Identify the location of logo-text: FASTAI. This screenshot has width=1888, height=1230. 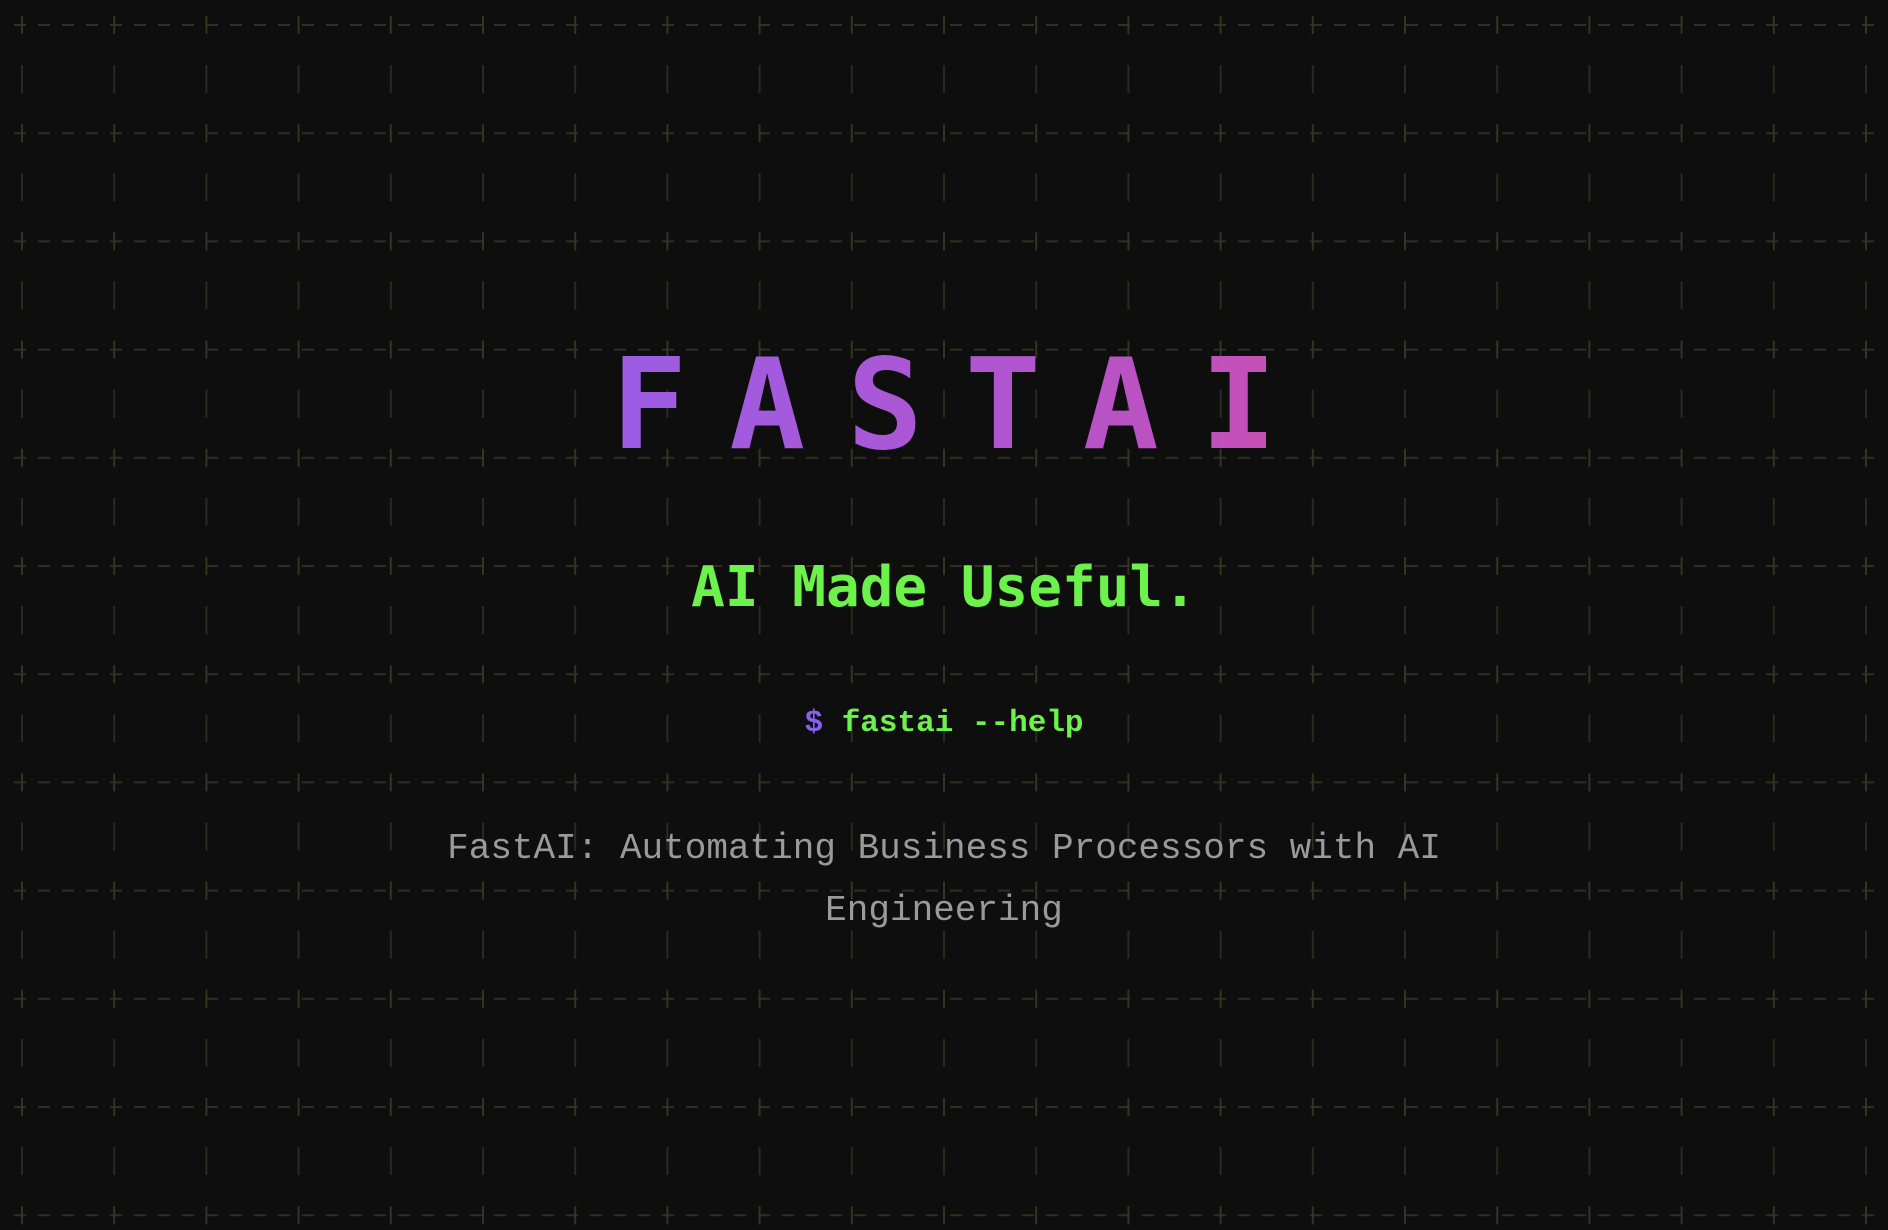
(965, 404).